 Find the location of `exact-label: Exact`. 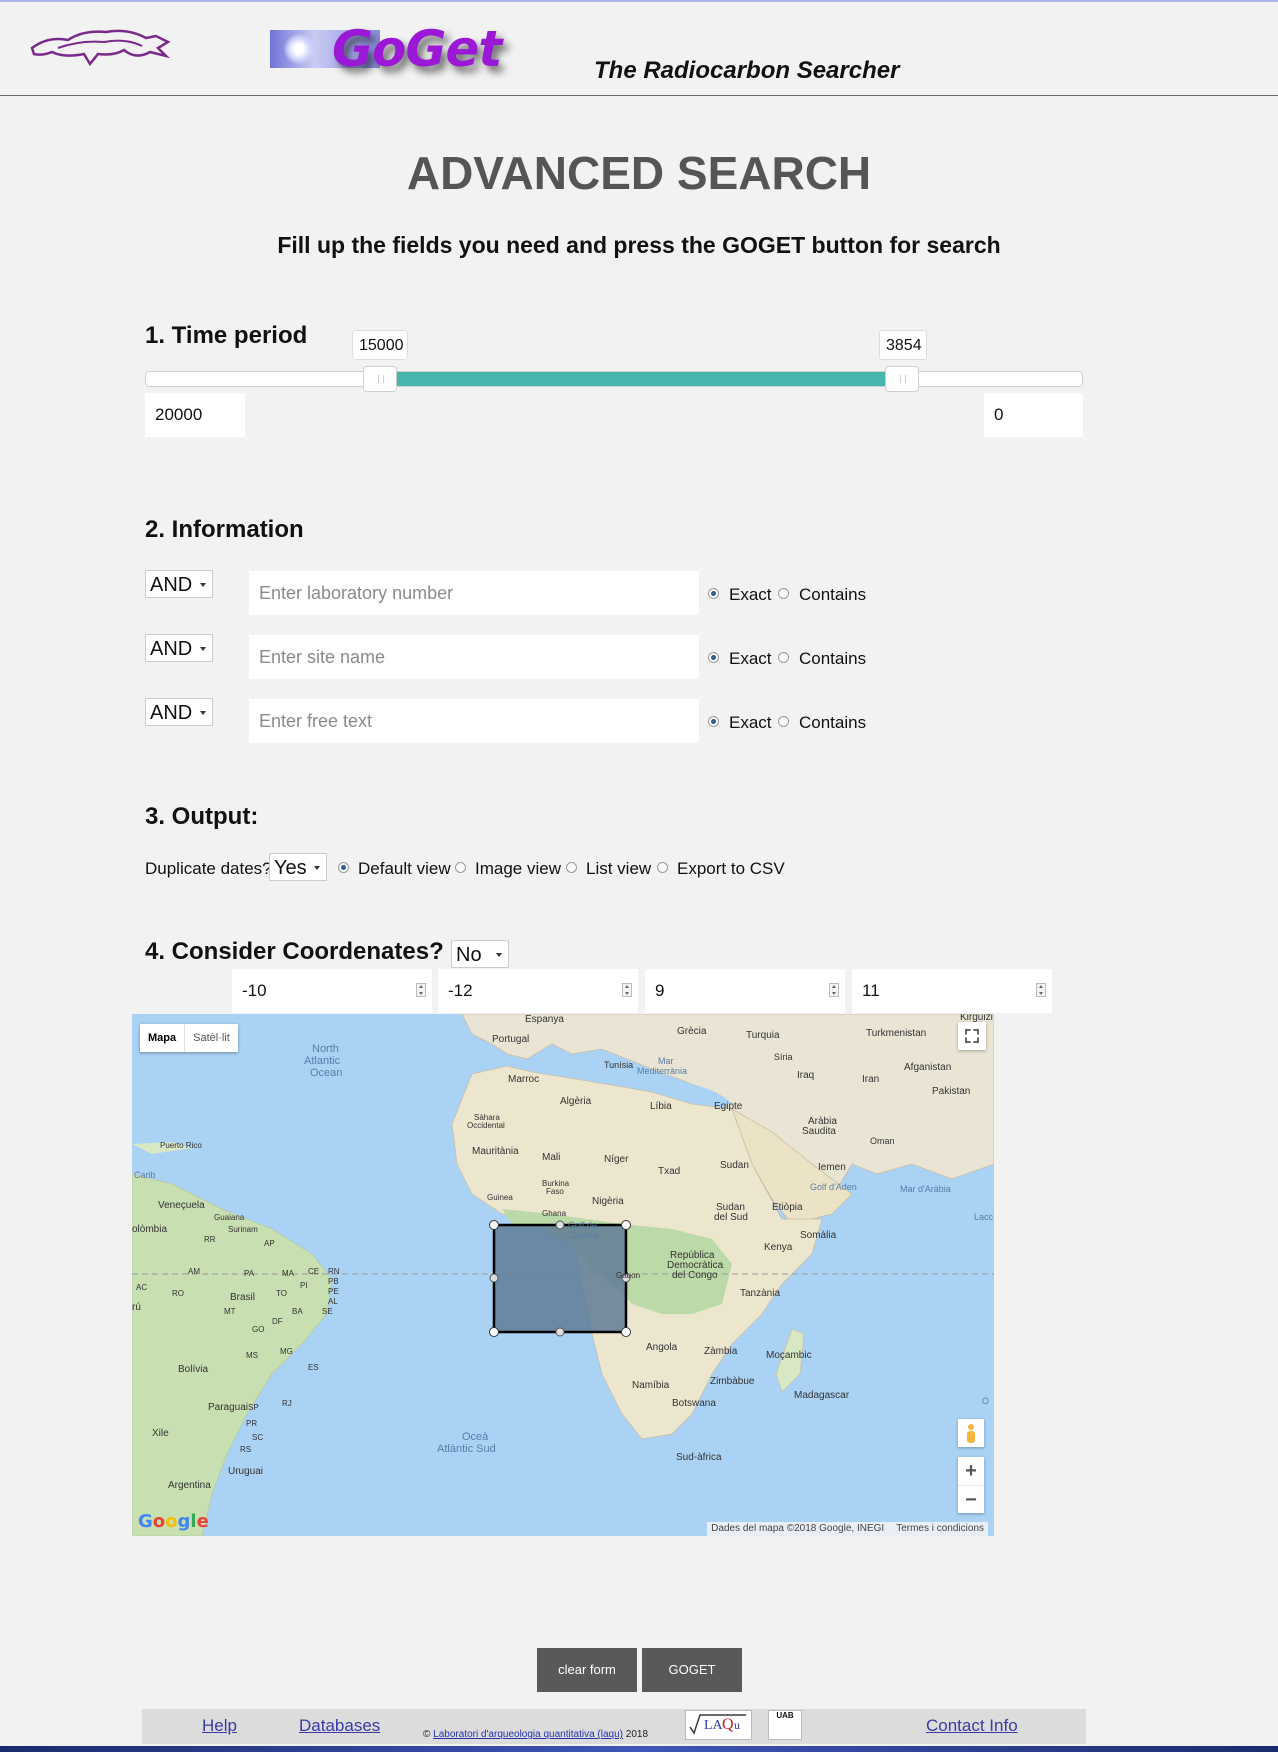

exact-label: Exact is located at coordinates (750, 722).